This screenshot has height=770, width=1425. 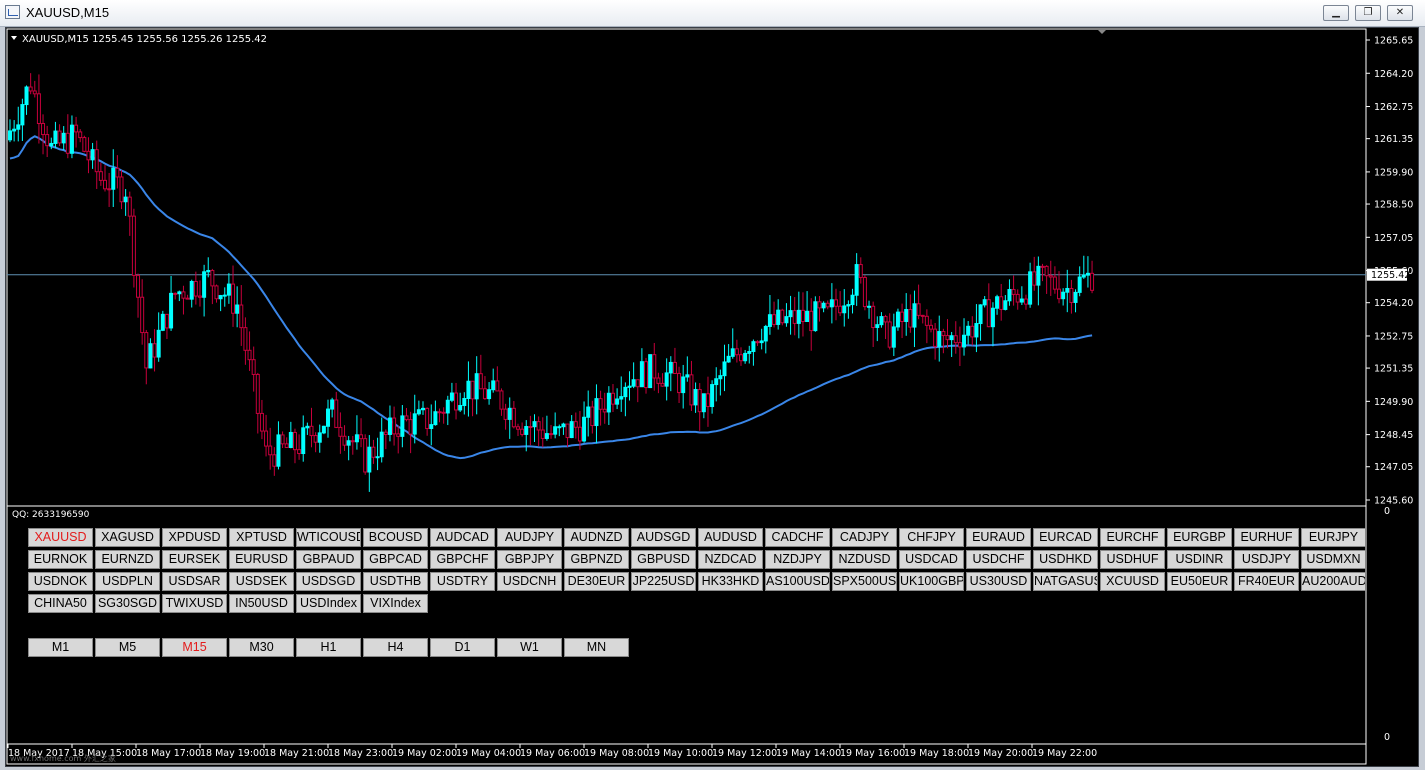 What do you see at coordinates (730, 559) in the screenshot?
I see `symbol-button-nzdcad: NZDCAD` at bounding box center [730, 559].